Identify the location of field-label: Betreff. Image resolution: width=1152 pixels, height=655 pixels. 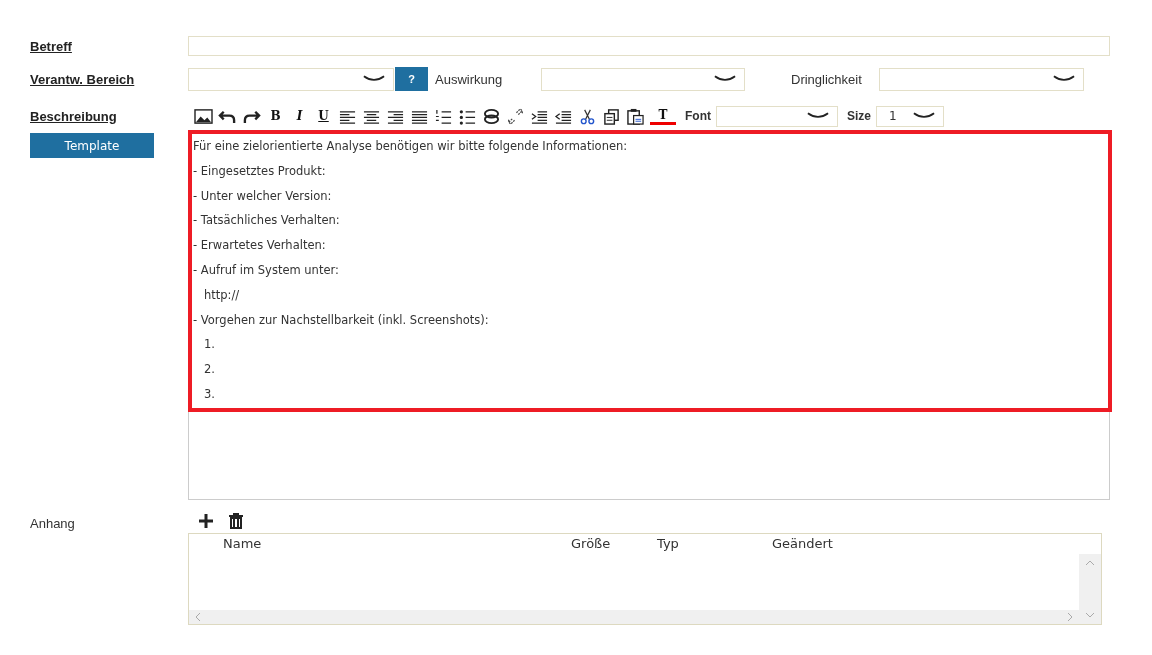
(51, 46).